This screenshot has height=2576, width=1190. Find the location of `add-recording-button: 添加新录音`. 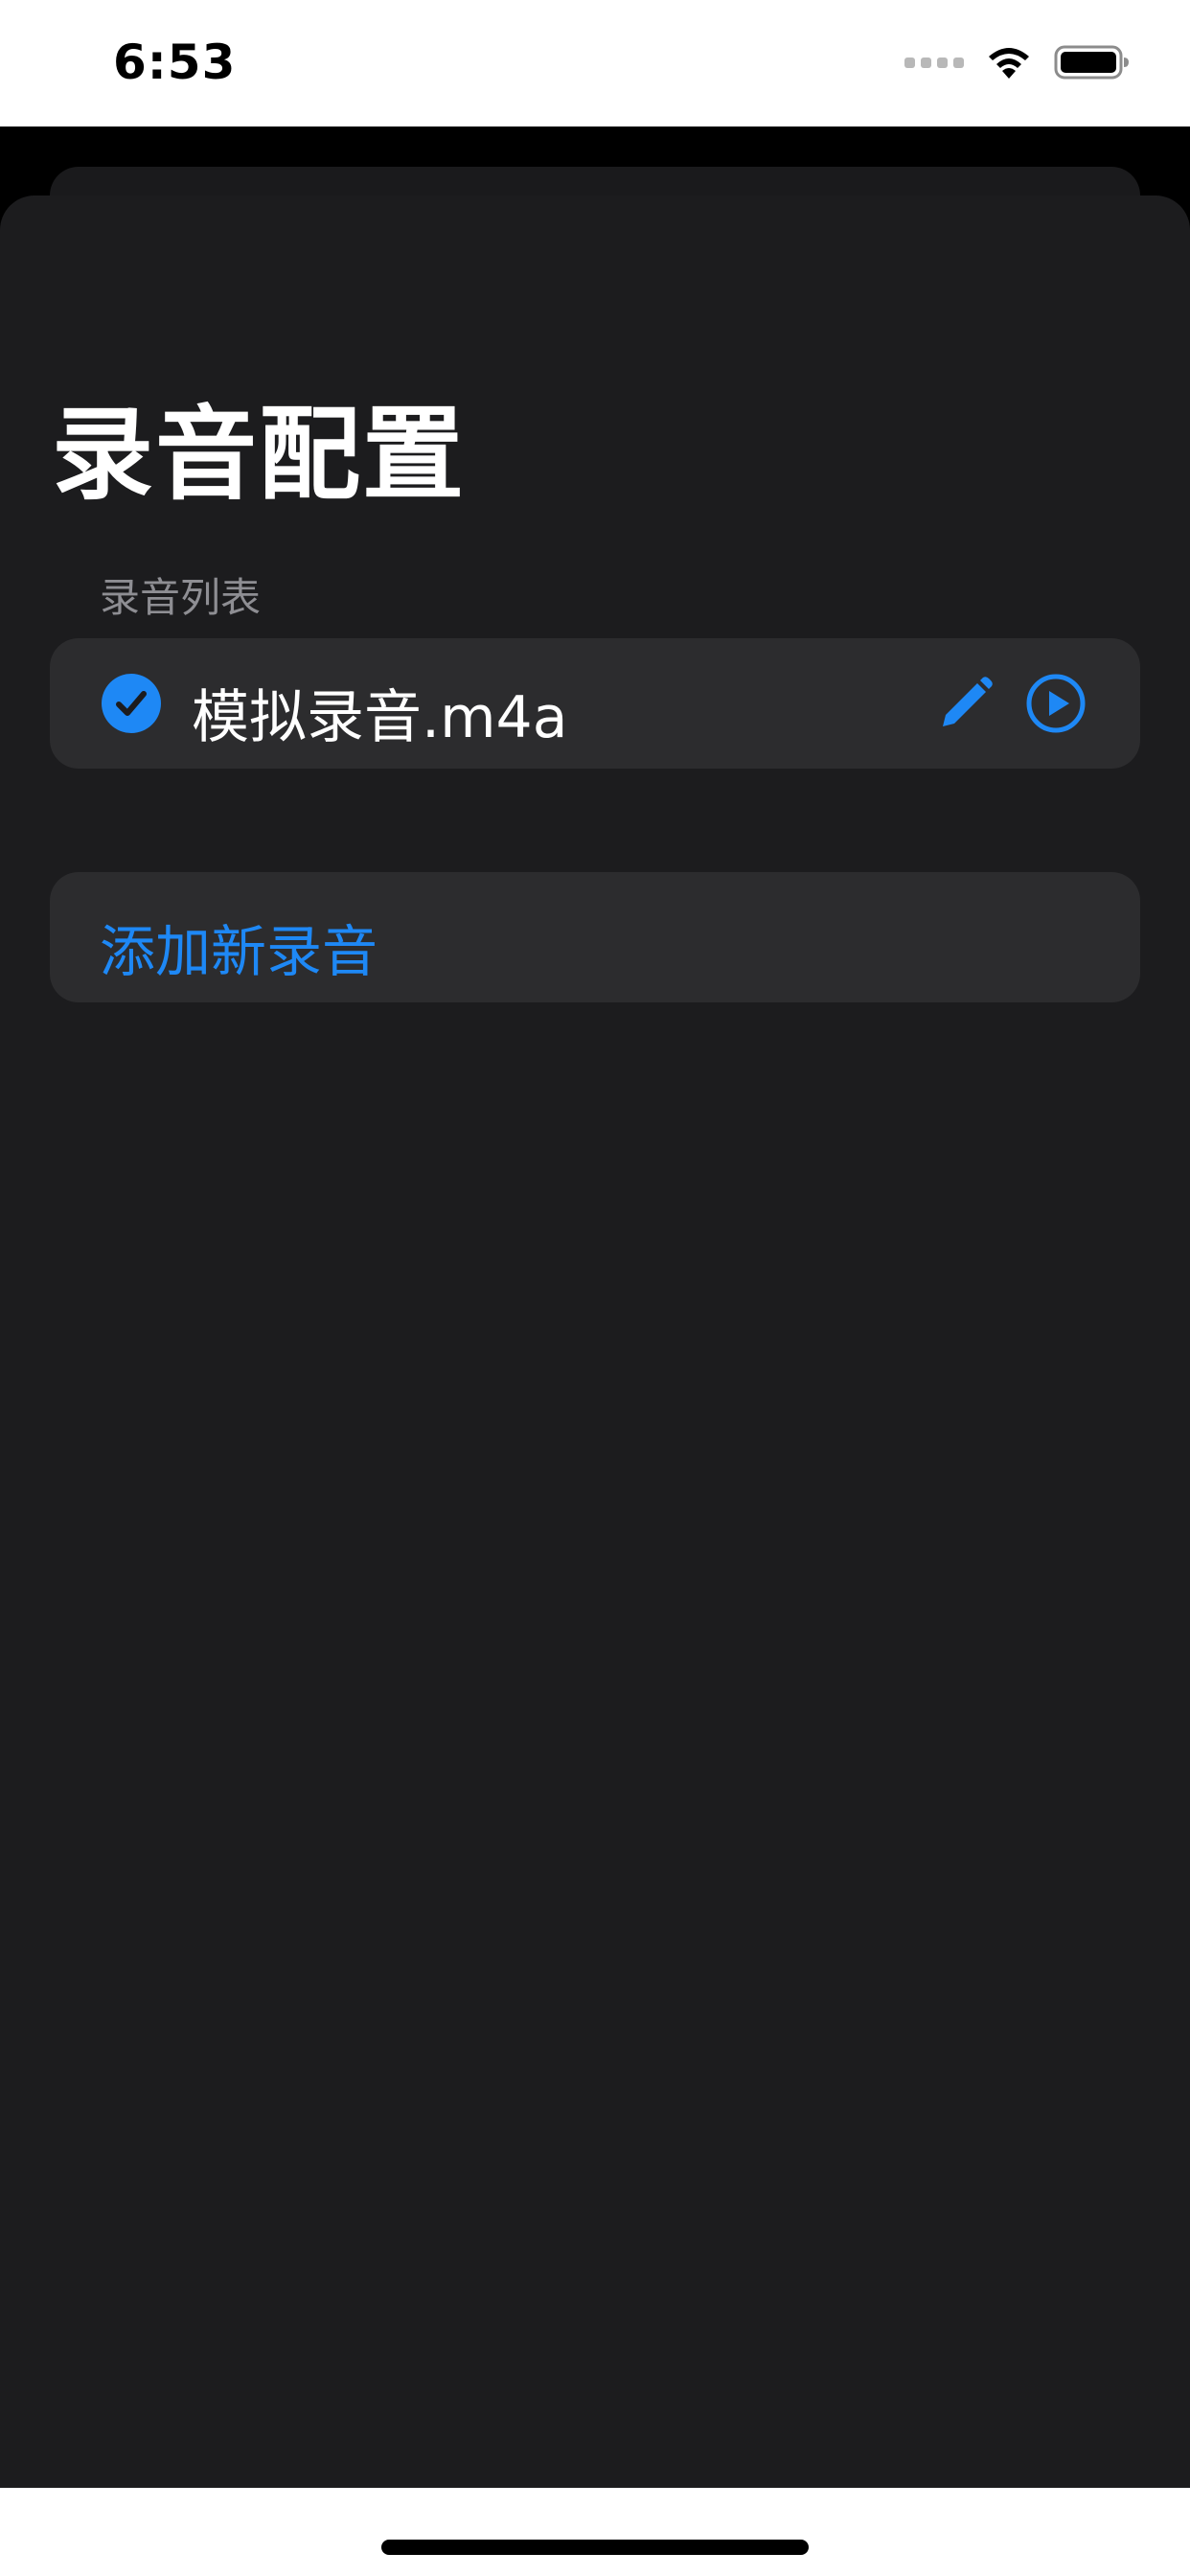

add-recording-button: 添加新录音 is located at coordinates (595, 937).